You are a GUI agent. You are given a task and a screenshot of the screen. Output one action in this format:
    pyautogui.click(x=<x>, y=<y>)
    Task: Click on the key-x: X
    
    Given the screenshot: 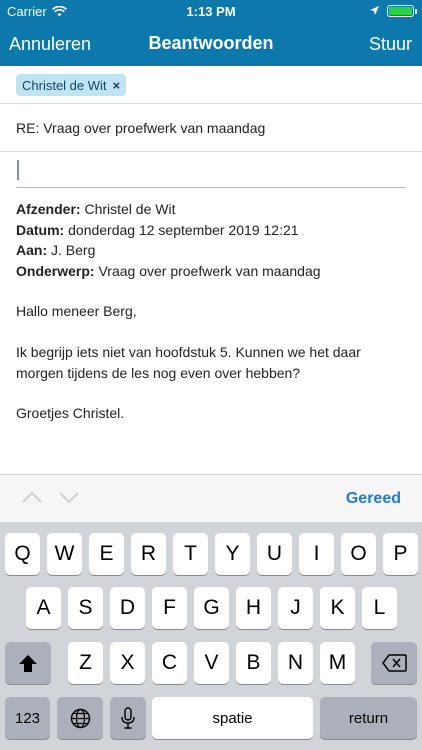 What is the action you would take?
    pyautogui.click(x=127, y=663)
    